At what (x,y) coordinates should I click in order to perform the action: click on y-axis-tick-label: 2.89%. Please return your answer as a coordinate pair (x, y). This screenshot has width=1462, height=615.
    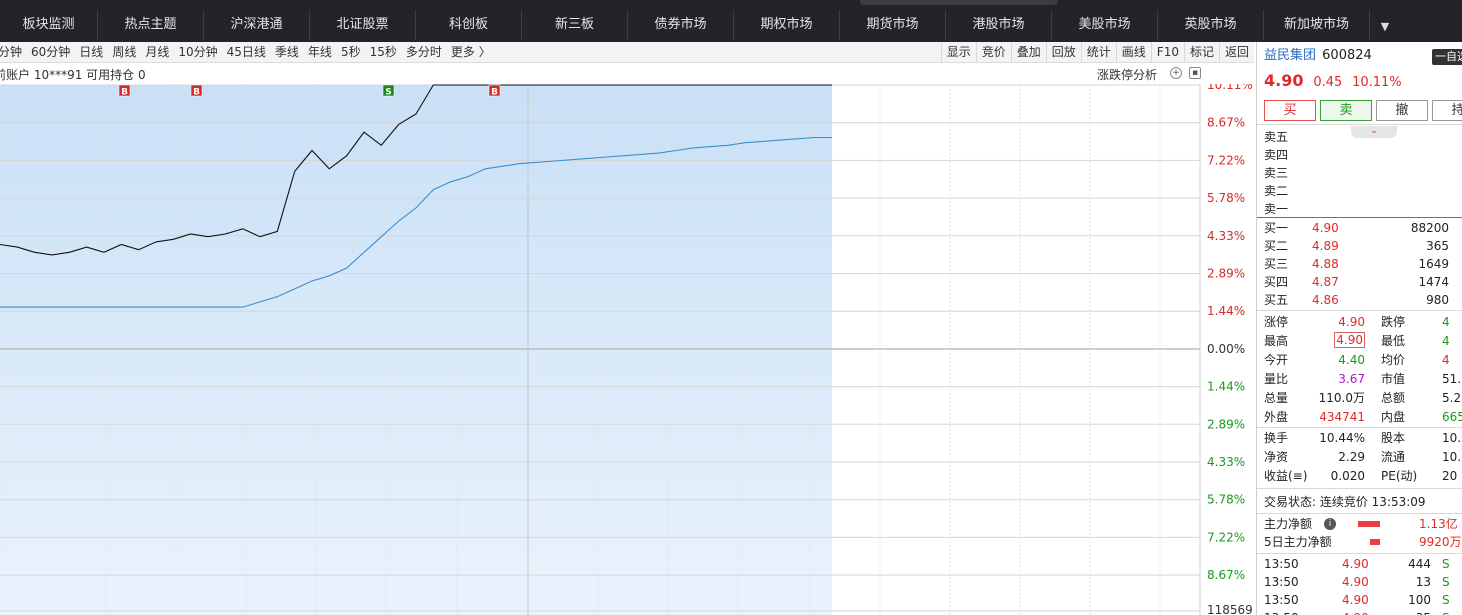
    Looking at the image, I should click on (1226, 274).